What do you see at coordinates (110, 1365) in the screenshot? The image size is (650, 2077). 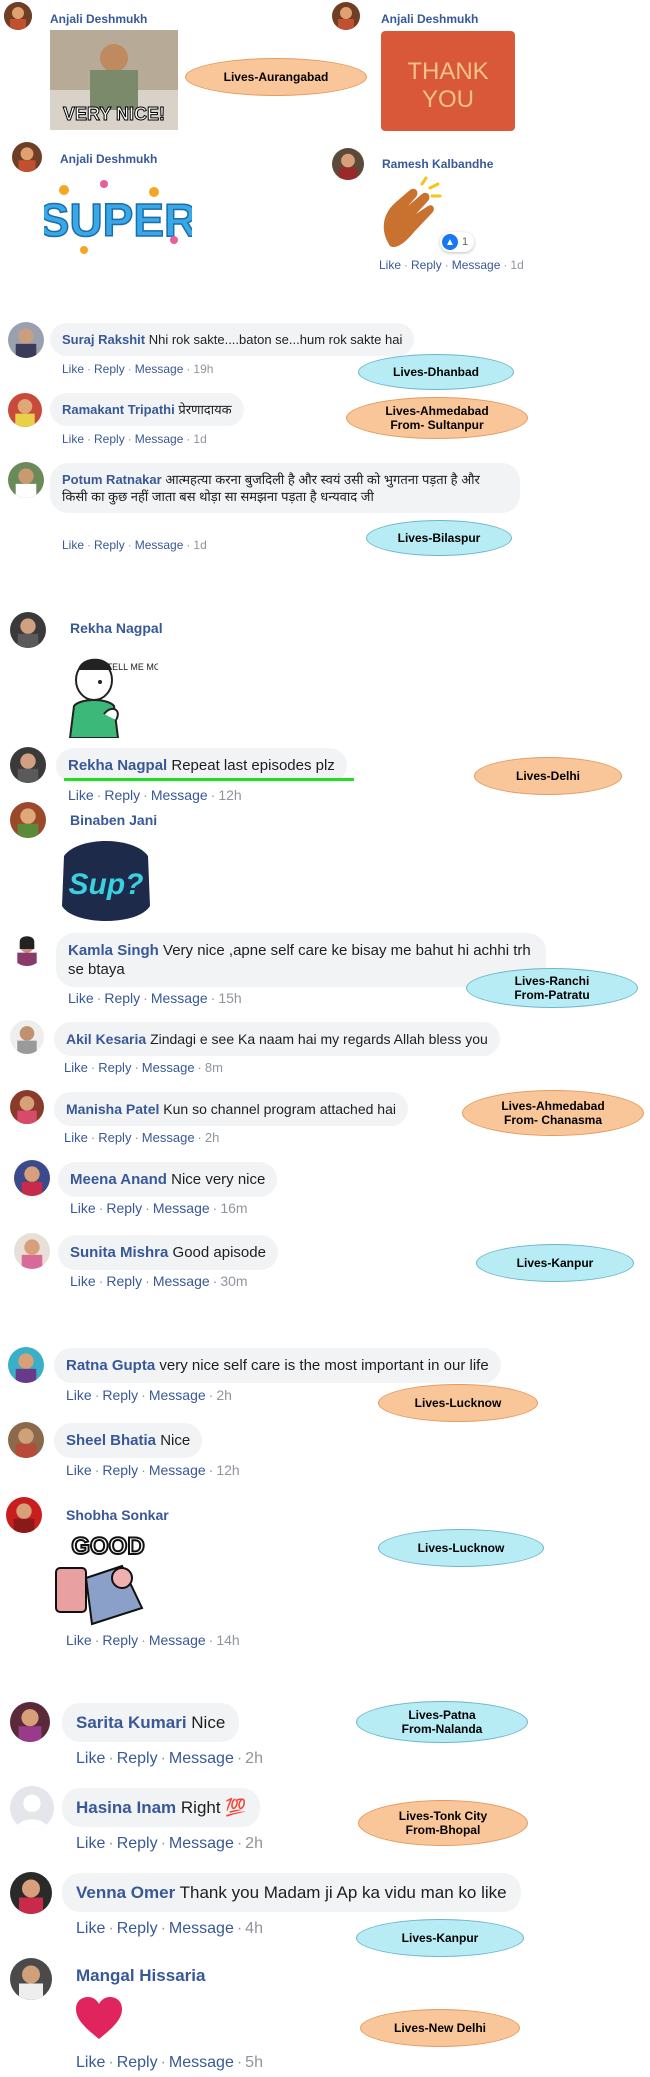 I see `commenter-name: Ratna Gupta` at bounding box center [110, 1365].